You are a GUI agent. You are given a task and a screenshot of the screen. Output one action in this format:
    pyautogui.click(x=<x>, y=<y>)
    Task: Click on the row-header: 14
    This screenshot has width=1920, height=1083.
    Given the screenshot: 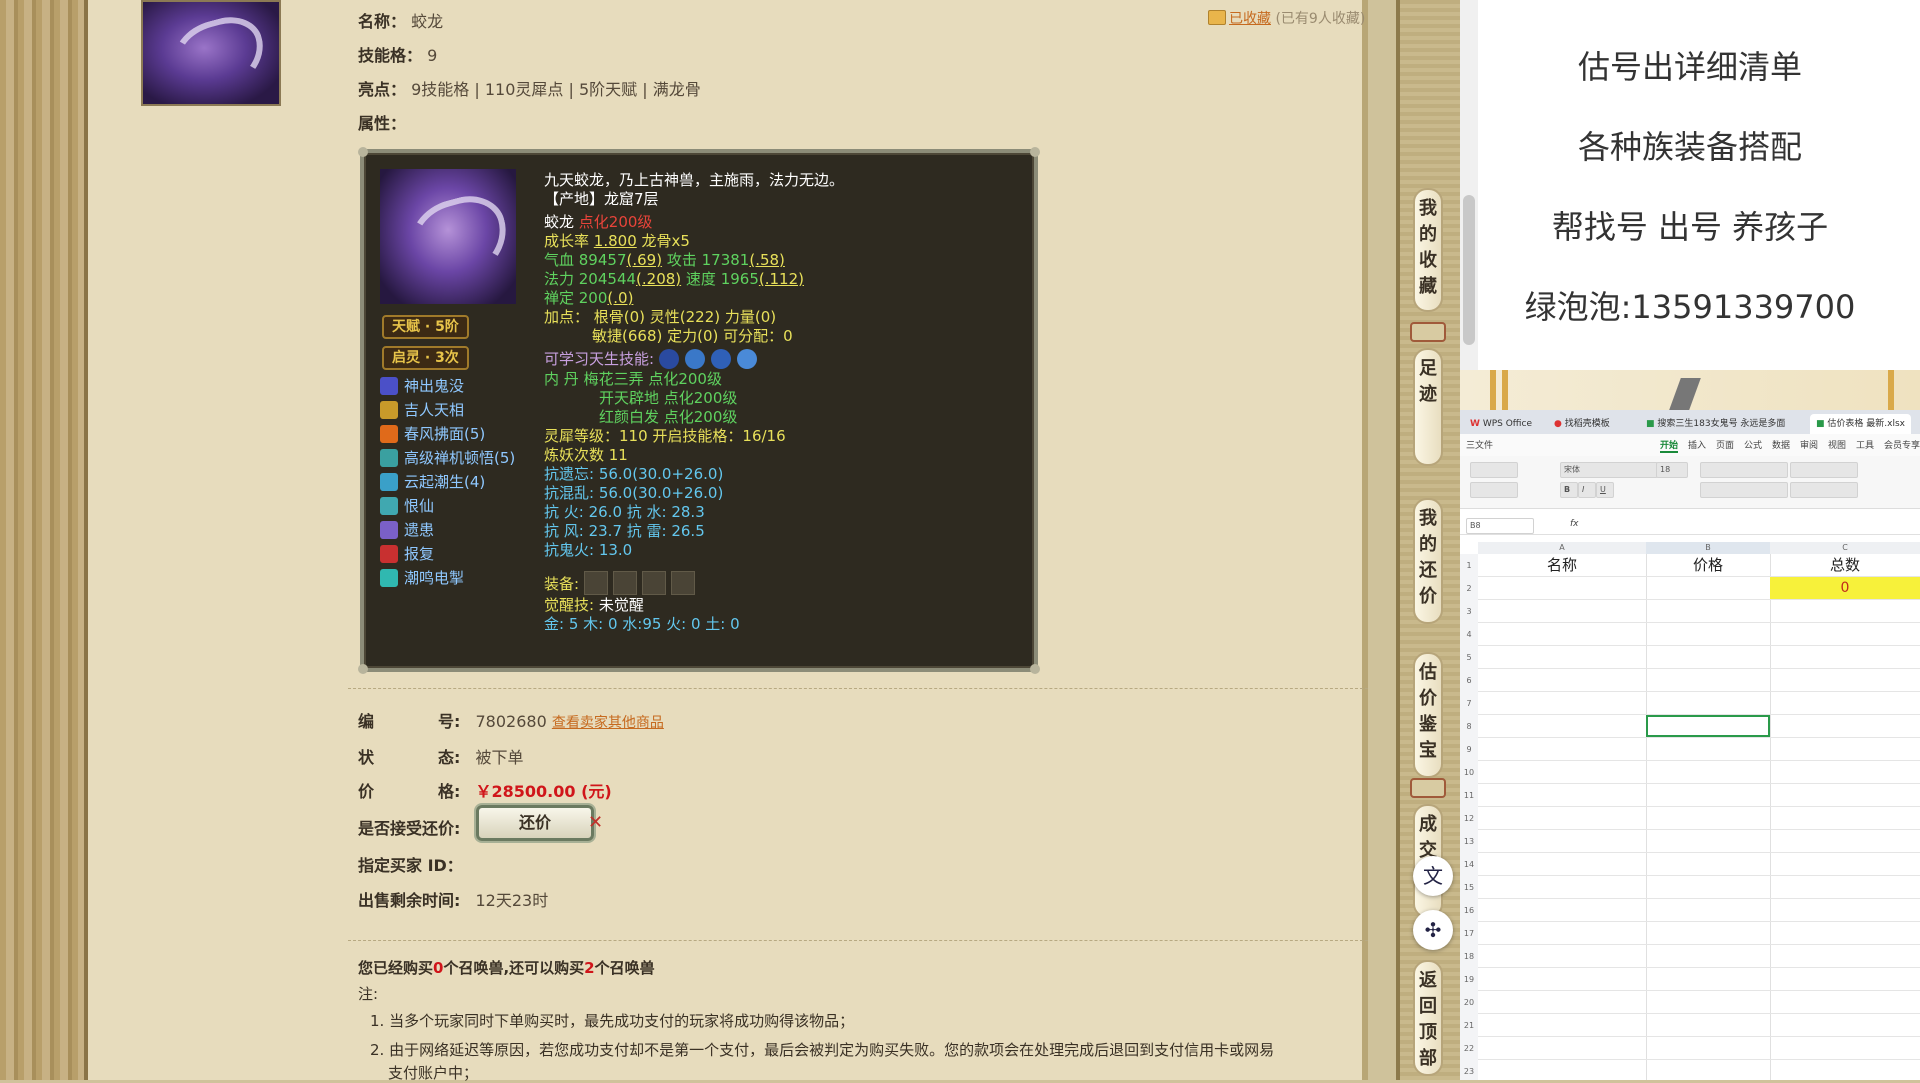 What is the action you would take?
    pyautogui.click(x=1469, y=865)
    